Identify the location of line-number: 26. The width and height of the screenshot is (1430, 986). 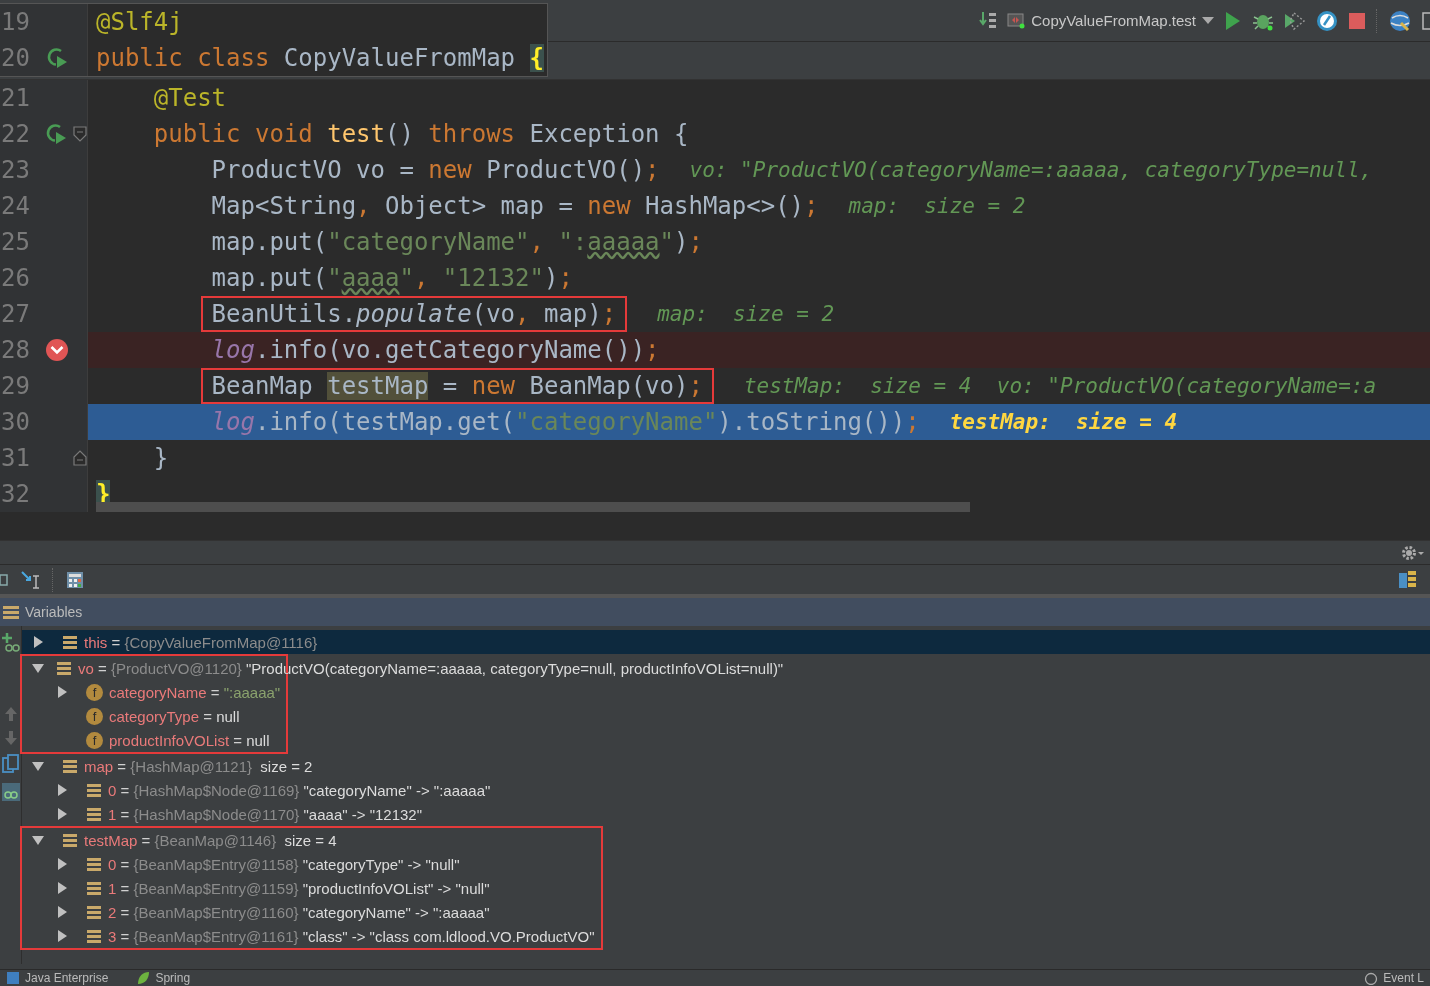
(15, 278).